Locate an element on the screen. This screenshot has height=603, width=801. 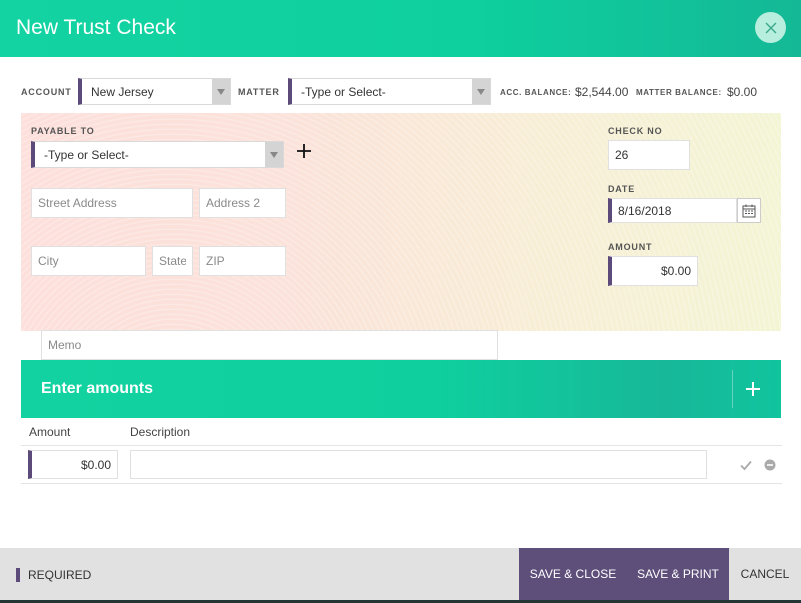
required-label: REQUIRED is located at coordinates (60, 575).